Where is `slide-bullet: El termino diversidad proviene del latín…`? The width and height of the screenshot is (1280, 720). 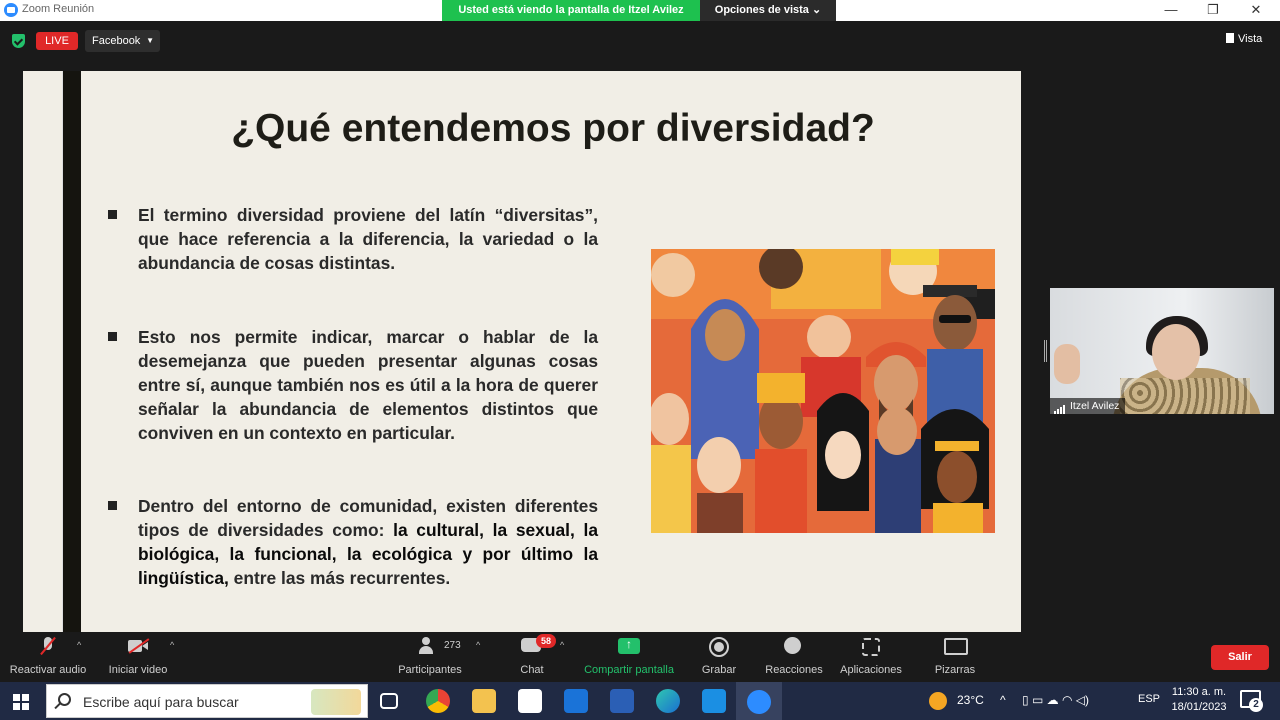 slide-bullet: El termino diversidad proviene del latín… is located at coordinates (353, 239).